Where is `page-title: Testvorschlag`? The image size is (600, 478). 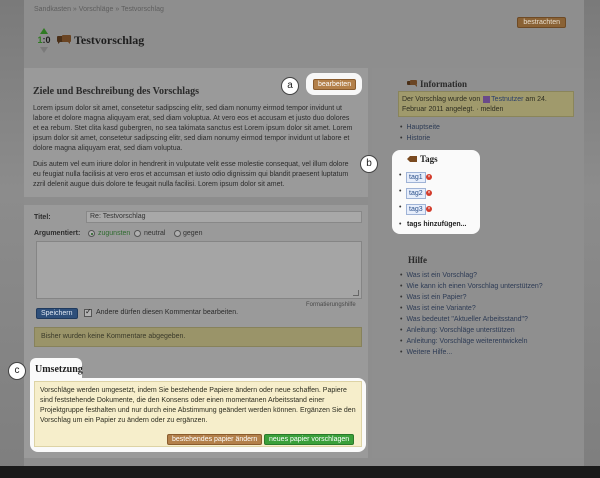
page-title: Testvorschlag is located at coordinates (109, 40).